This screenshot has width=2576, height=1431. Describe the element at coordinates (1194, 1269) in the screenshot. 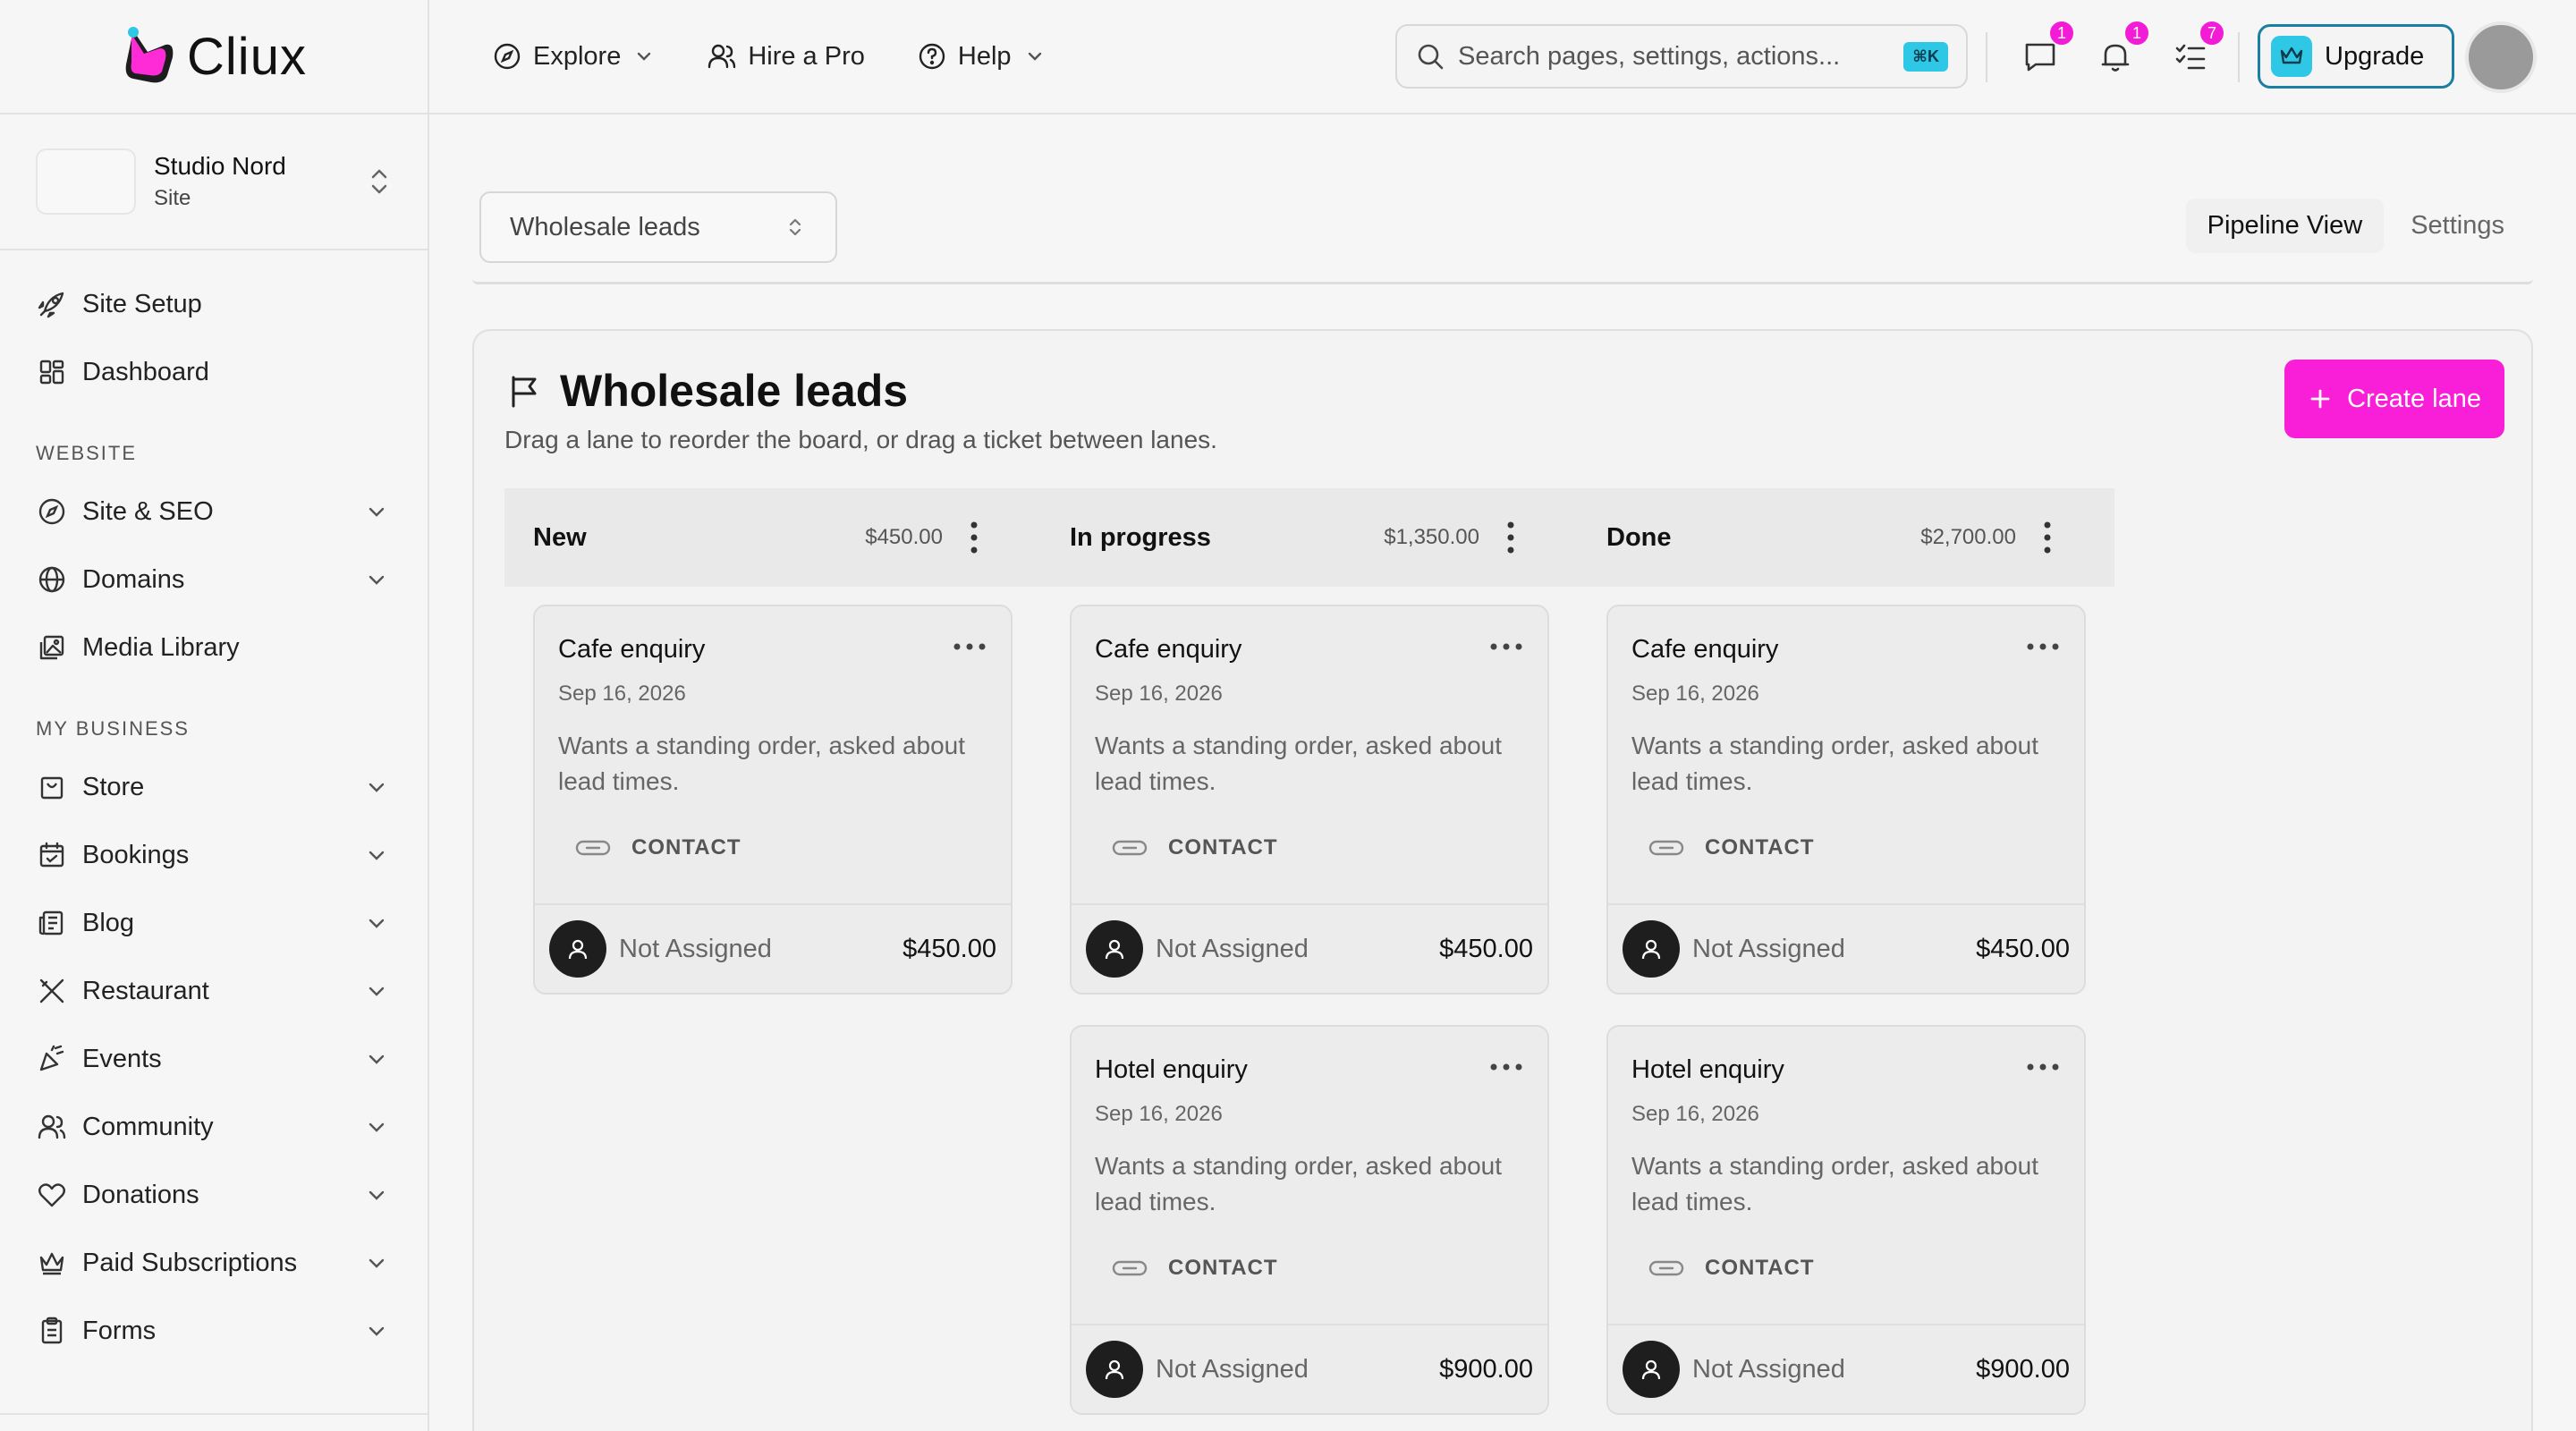

I see `ticket-tag: CONTACT` at that location.